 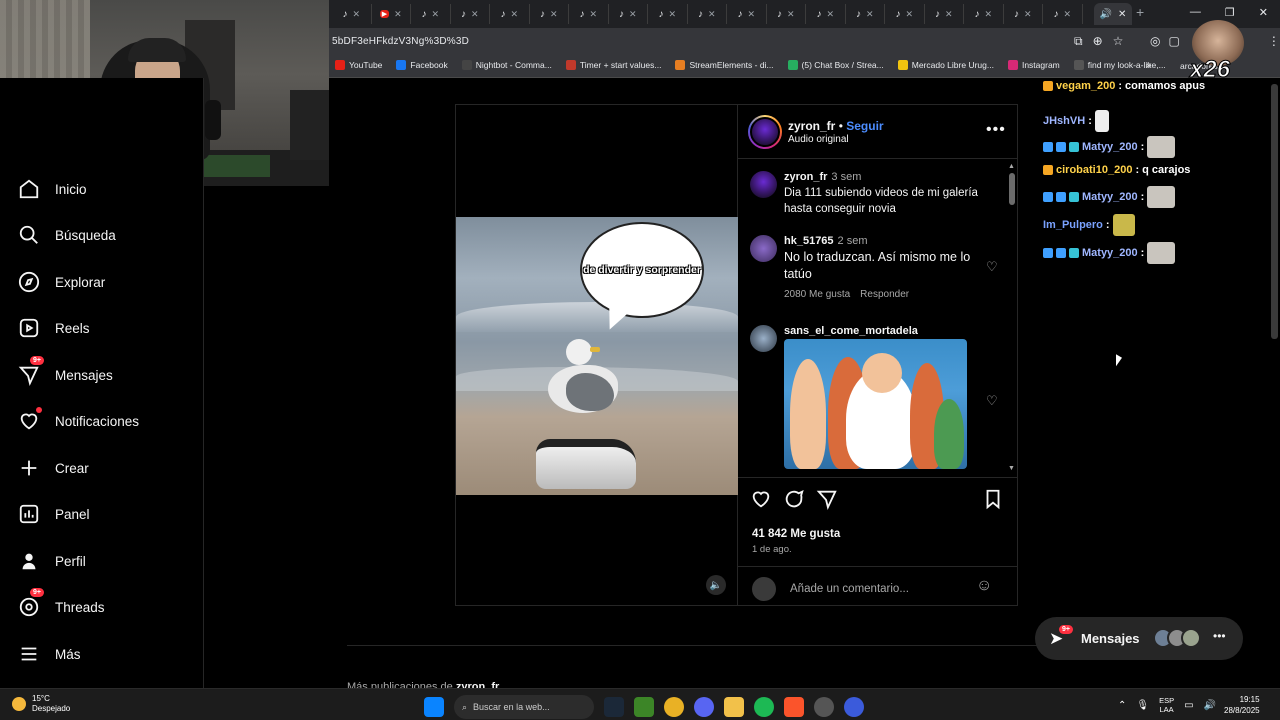 I want to click on comment-username: hk_51765, so click(x=809, y=241).